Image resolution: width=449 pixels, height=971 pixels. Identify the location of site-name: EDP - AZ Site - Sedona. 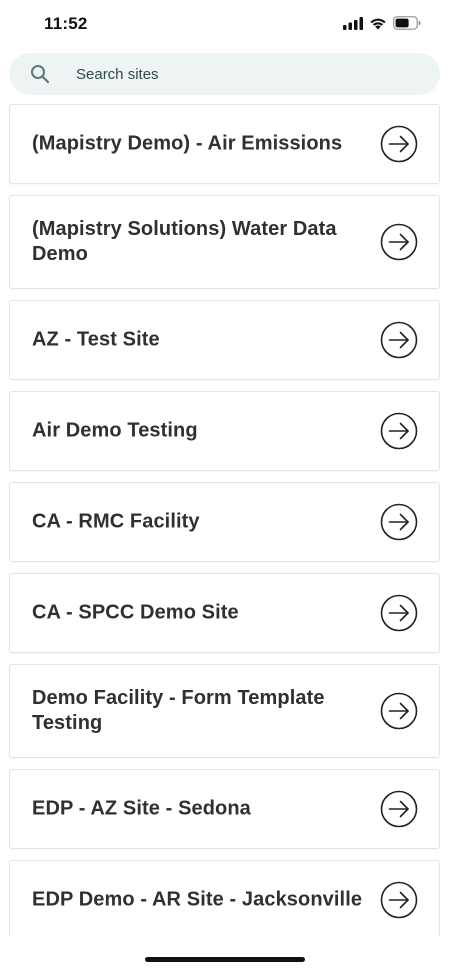
(141, 808).